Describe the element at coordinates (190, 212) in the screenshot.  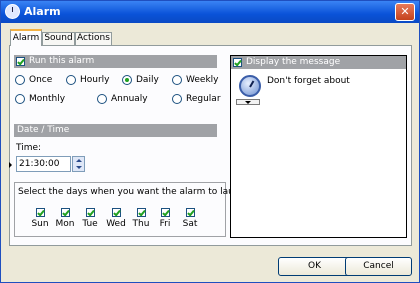
I see `sat-checkbox` at that location.